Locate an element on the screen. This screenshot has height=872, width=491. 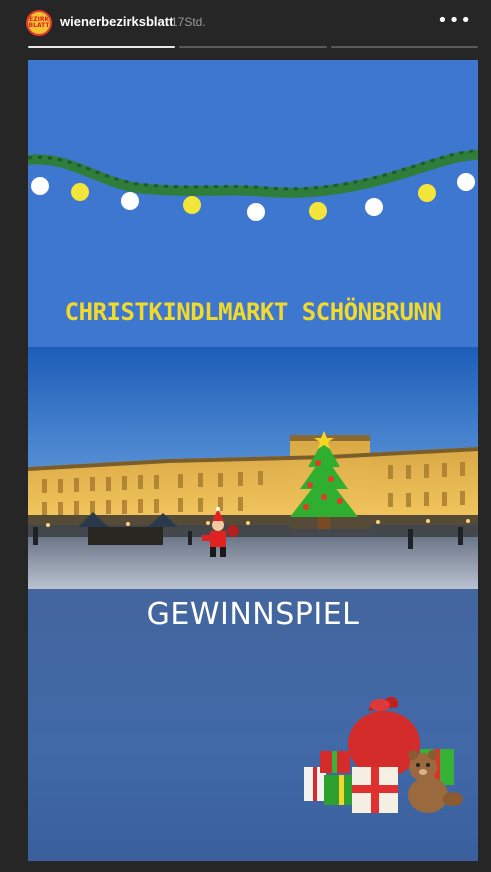
story-progress-bar is located at coordinates (253, 47).